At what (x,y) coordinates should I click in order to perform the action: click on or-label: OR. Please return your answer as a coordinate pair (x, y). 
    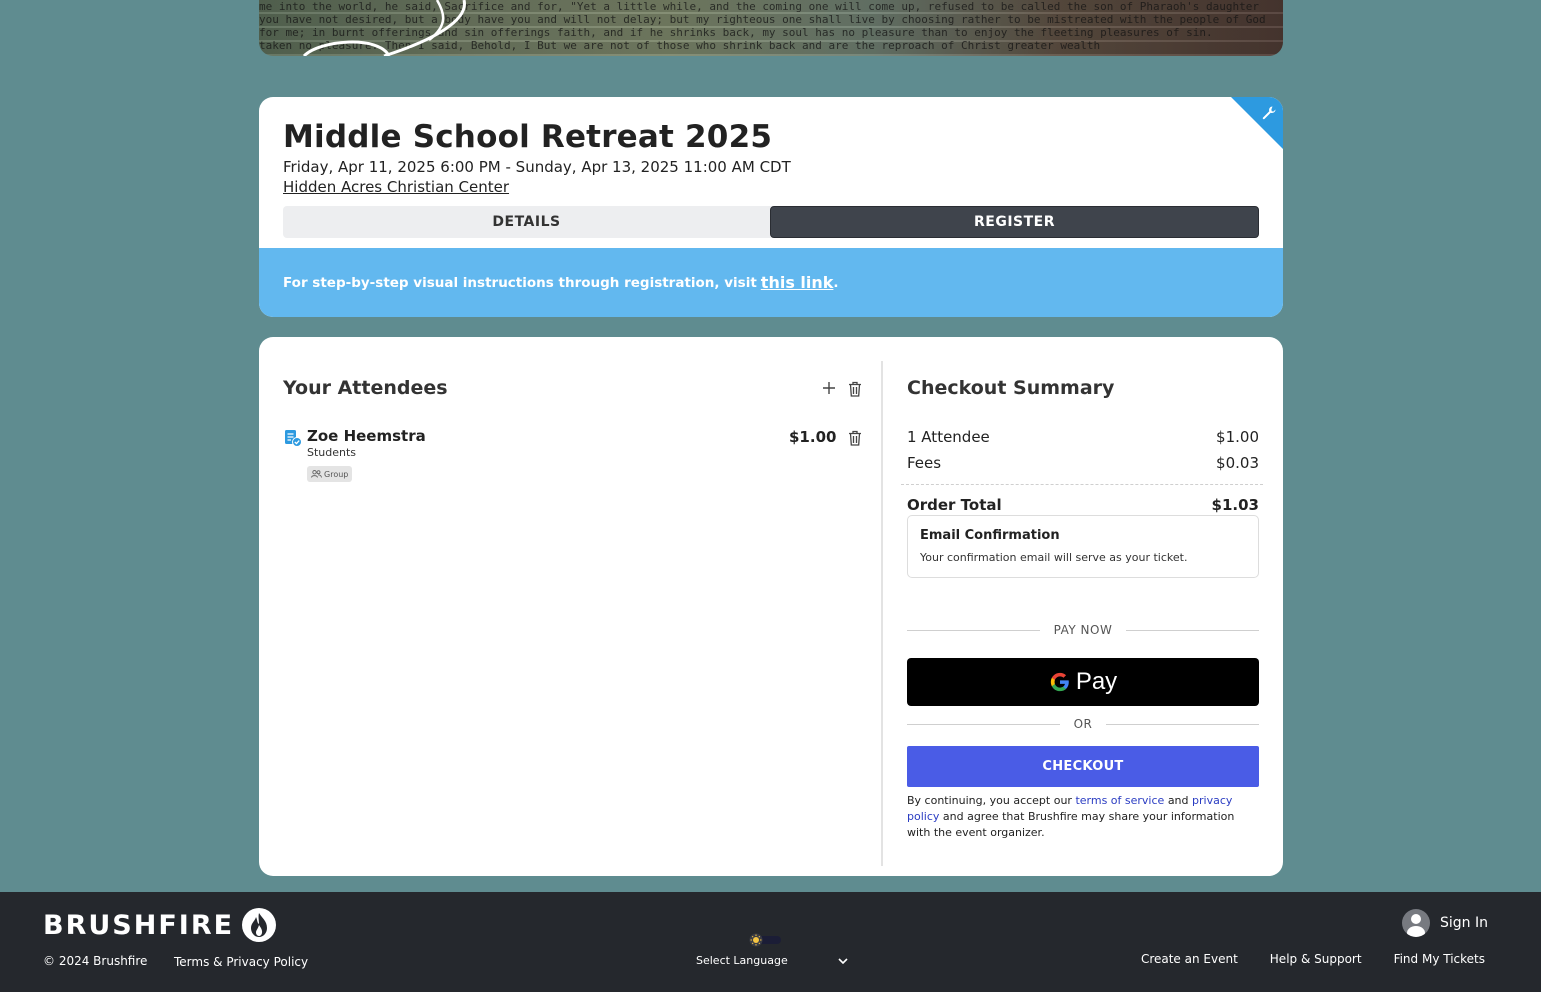
    Looking at the image, I should click on (1083, 724).